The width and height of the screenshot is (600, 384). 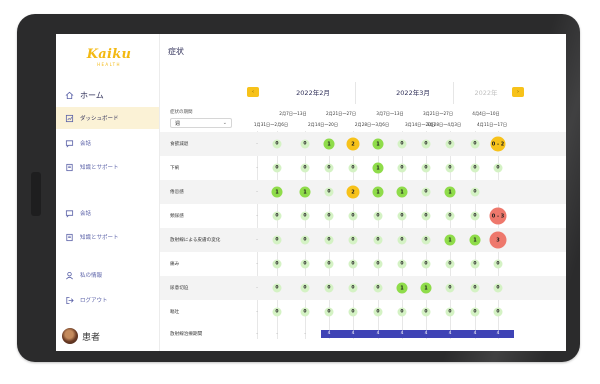 What do you see at coordinates (107, 167) in the screenshot?
I see `sidebar-item-knowledge: 知識とサポート` at bounding box center [107, 167].